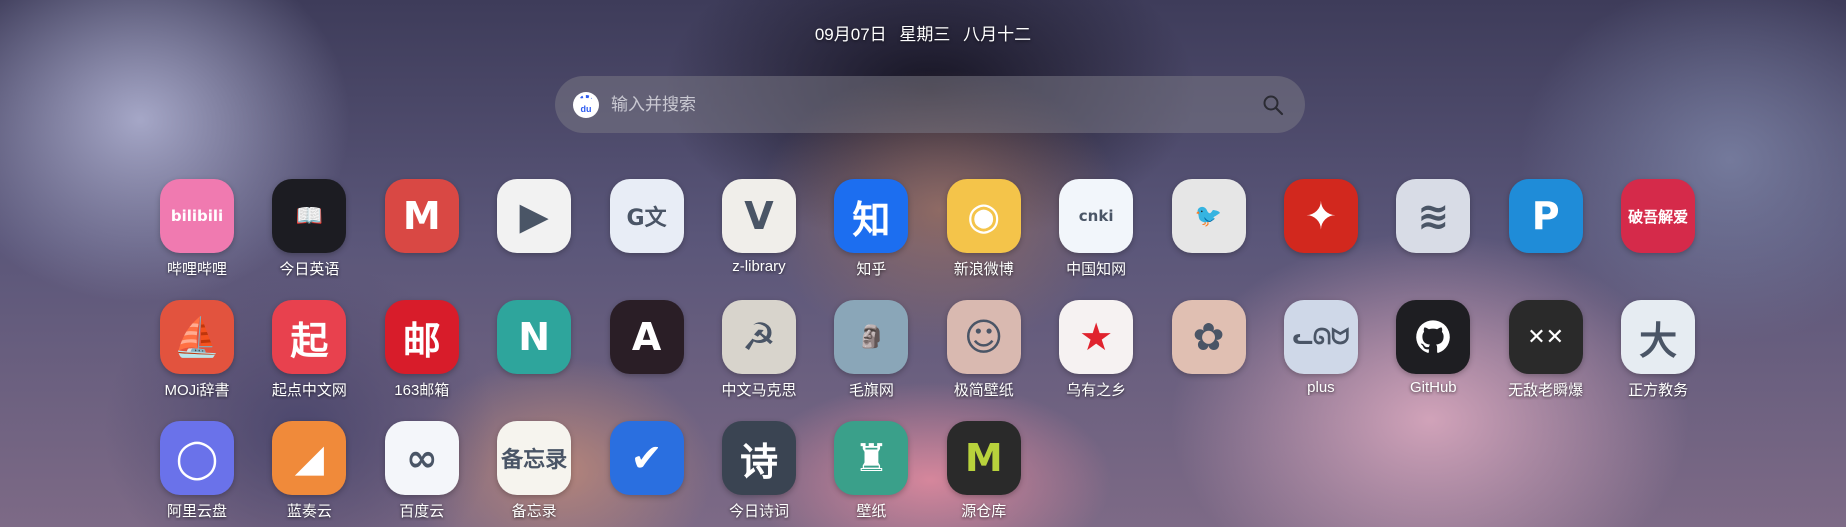  I want to click on app-label: 蓝奏云, so click(309, 511).